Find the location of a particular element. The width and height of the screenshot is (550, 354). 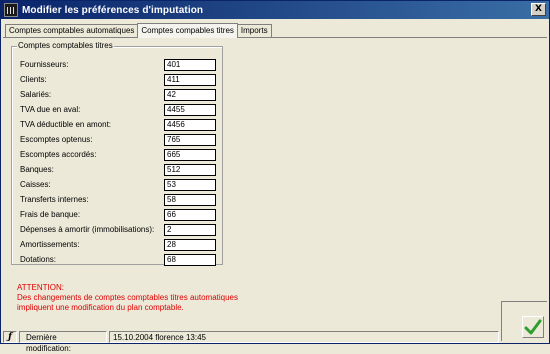

field-label: Salariés: is located at coordinates (36, 94).